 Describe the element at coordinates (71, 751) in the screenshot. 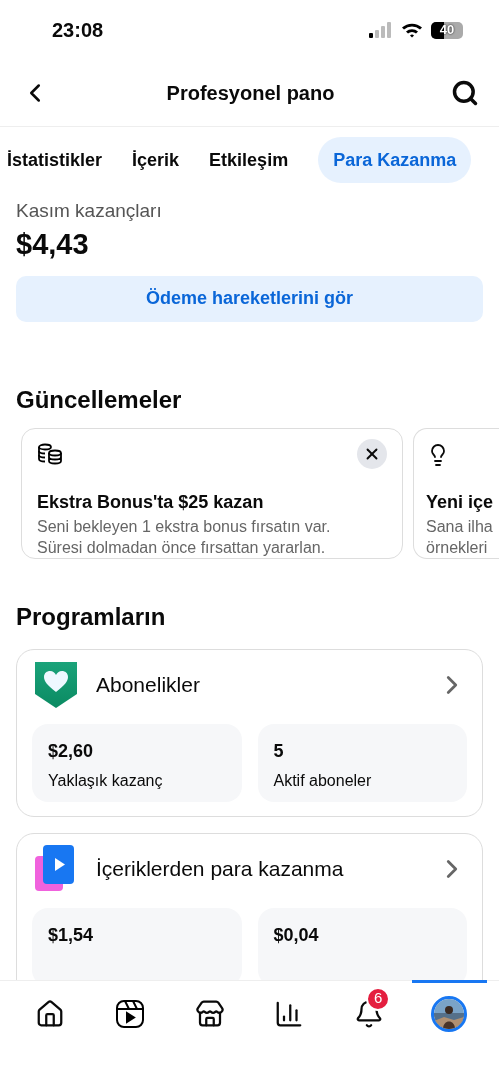

I see `stat-value: $2,60` at that location.